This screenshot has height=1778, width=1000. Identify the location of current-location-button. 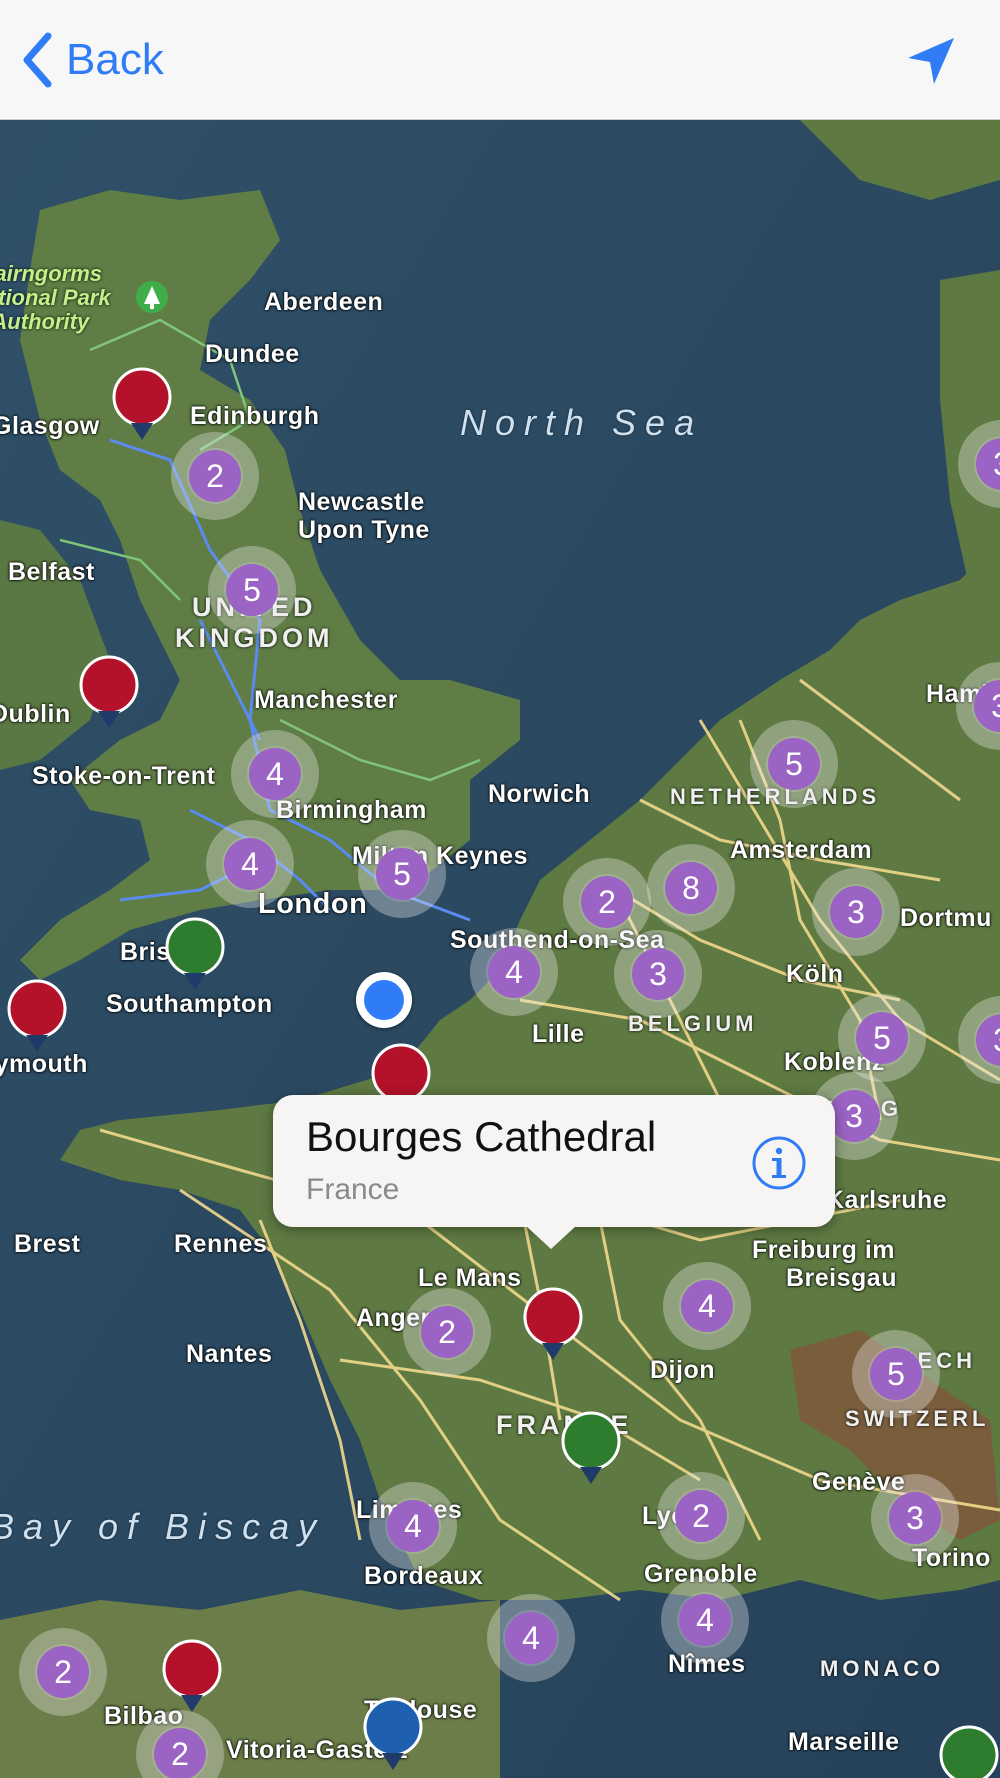
(932, 60).